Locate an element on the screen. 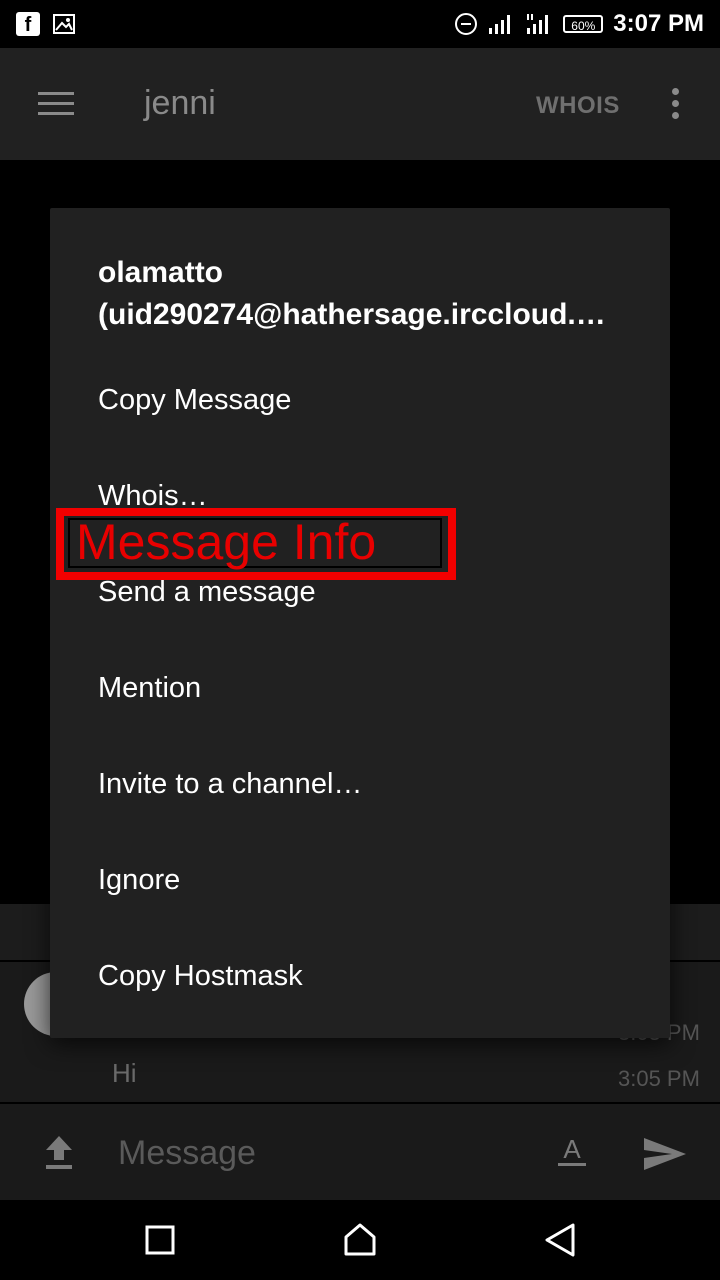 The width and height of the screenshot is (720, 1280). dialog-title-nick: olamatto is located at coordinates (161, 272).